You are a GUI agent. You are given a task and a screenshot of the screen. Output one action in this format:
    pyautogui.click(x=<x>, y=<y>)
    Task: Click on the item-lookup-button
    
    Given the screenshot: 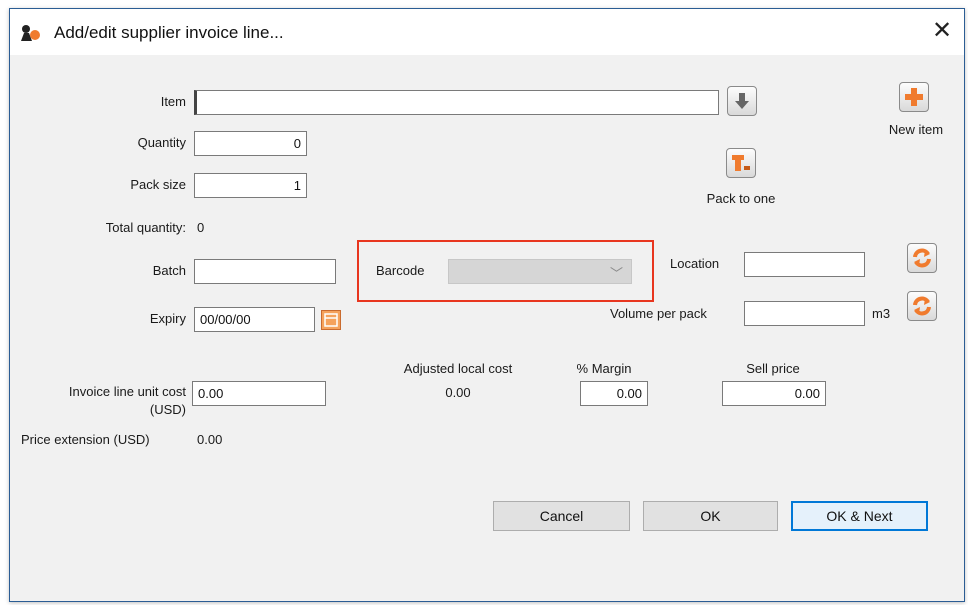 What is the action you would take?
    pyautogui.click(x=742, y=101)
    